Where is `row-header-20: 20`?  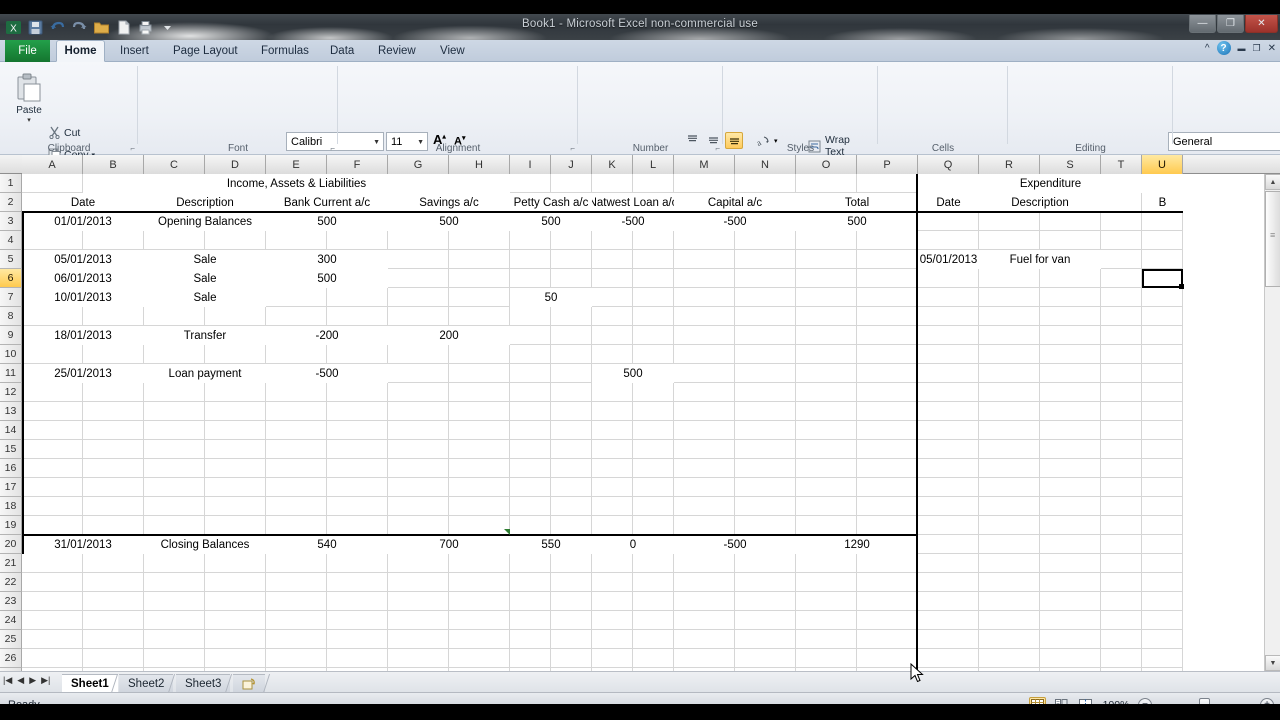
row-header-20: 20 is located at coordinates (11, 544).